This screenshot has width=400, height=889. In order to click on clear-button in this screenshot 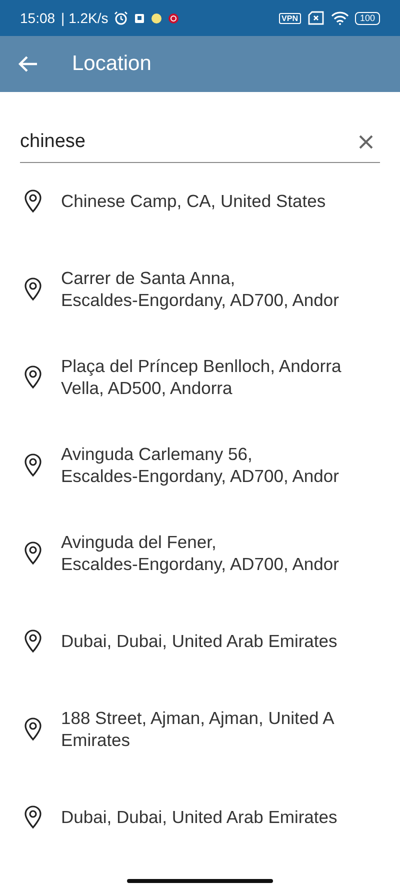, I will do `click(366, 142)`.